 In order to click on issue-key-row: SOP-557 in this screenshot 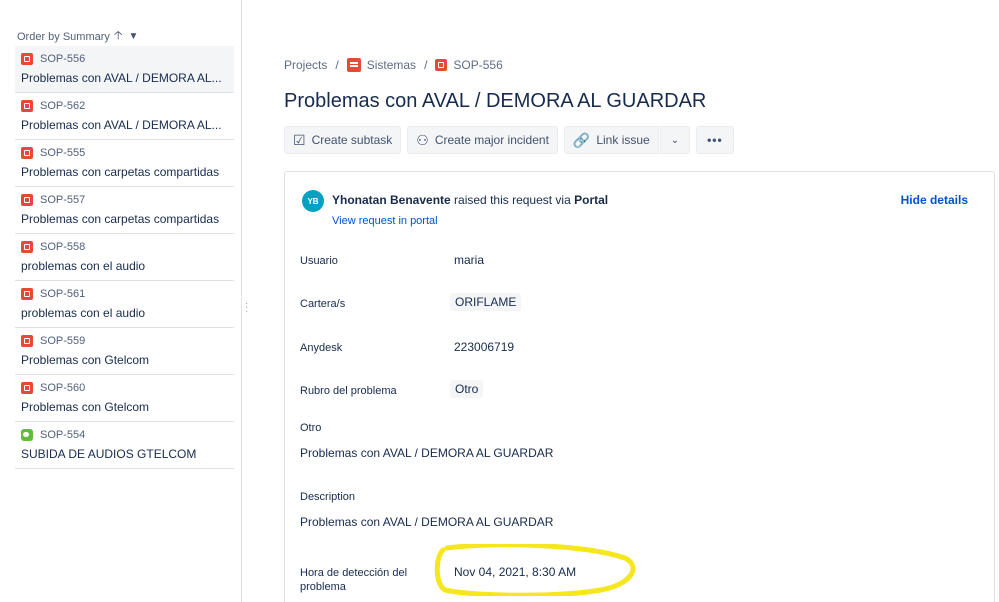, I will do `click(127, 200)`.